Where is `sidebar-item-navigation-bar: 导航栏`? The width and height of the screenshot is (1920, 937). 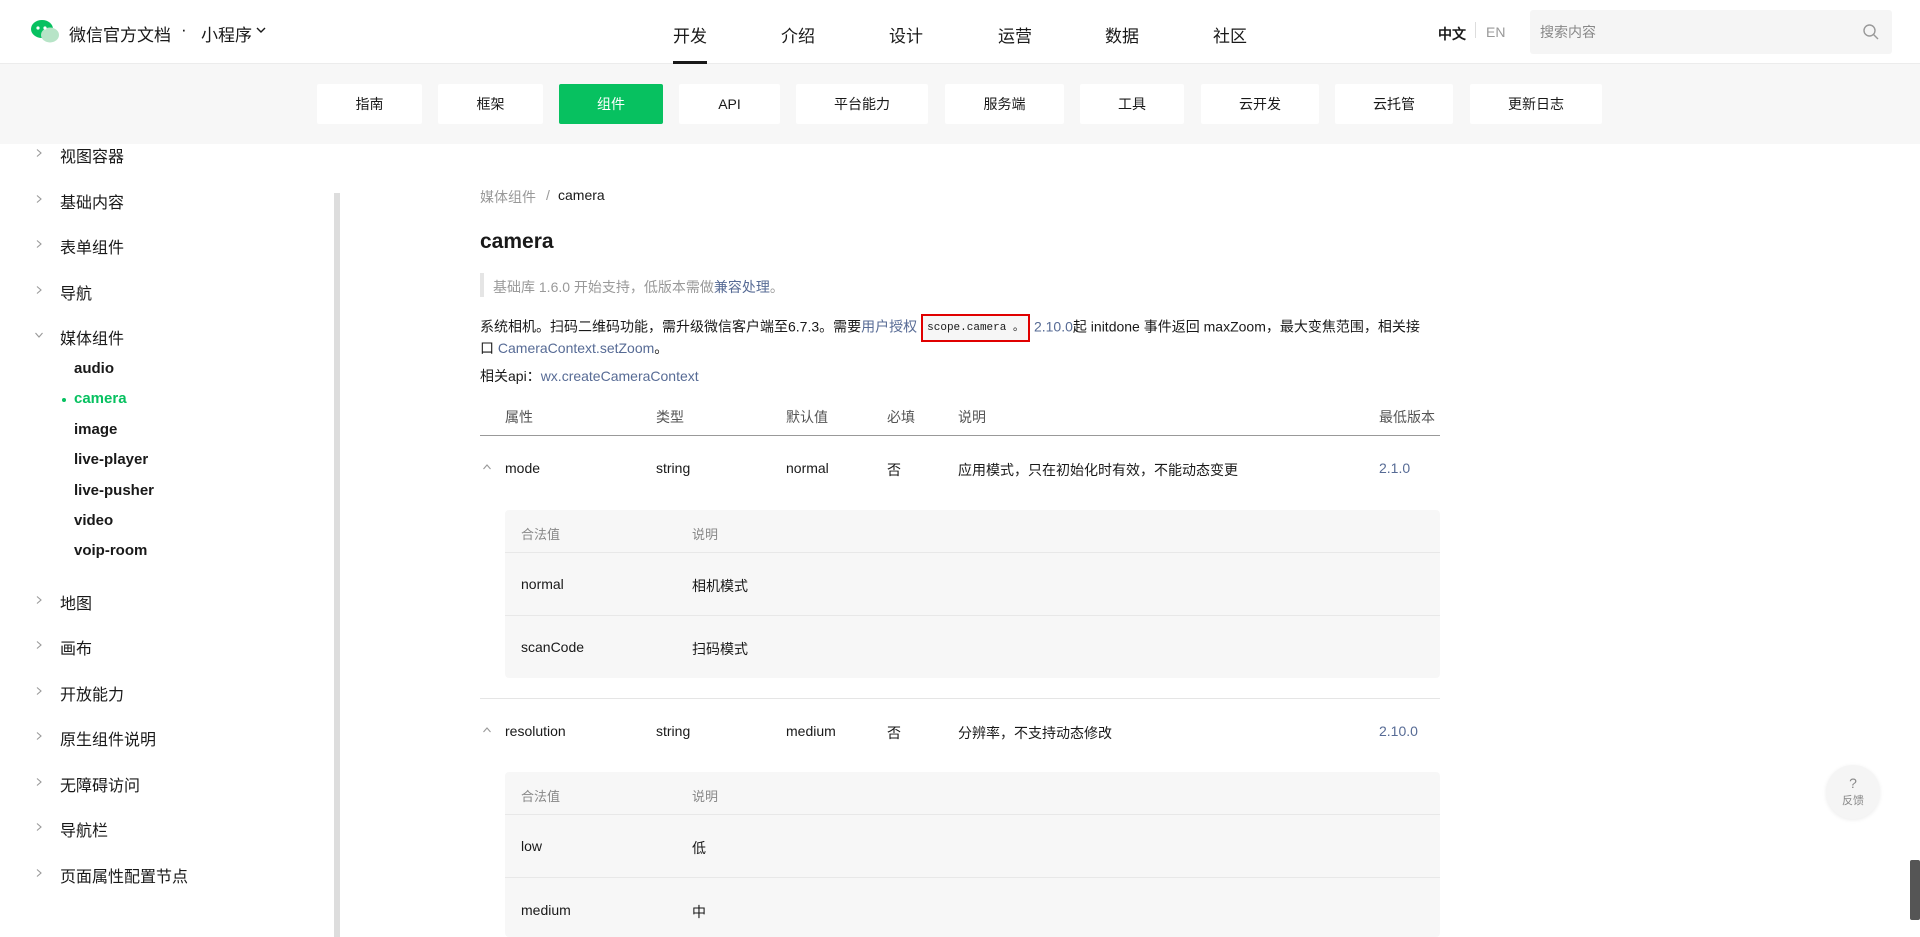 sidebar-item-navigation-bar: 导航栏 is located at coordinates (84, 829).